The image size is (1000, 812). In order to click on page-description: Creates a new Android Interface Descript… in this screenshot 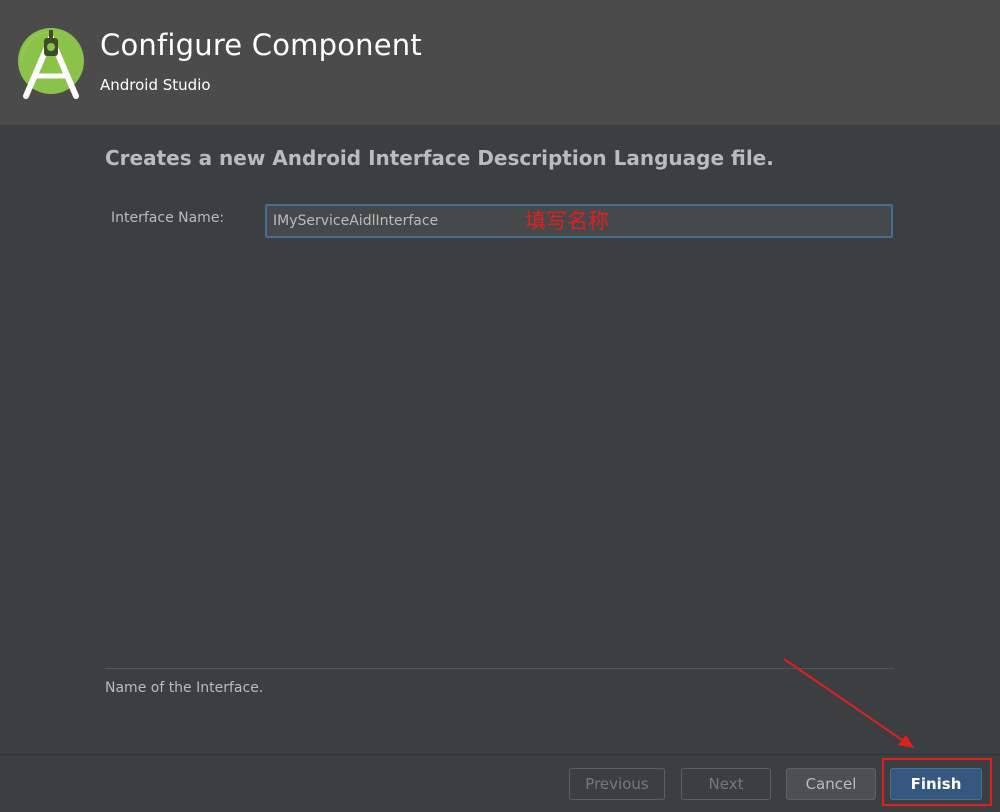, I will do `click(439, 158)`.